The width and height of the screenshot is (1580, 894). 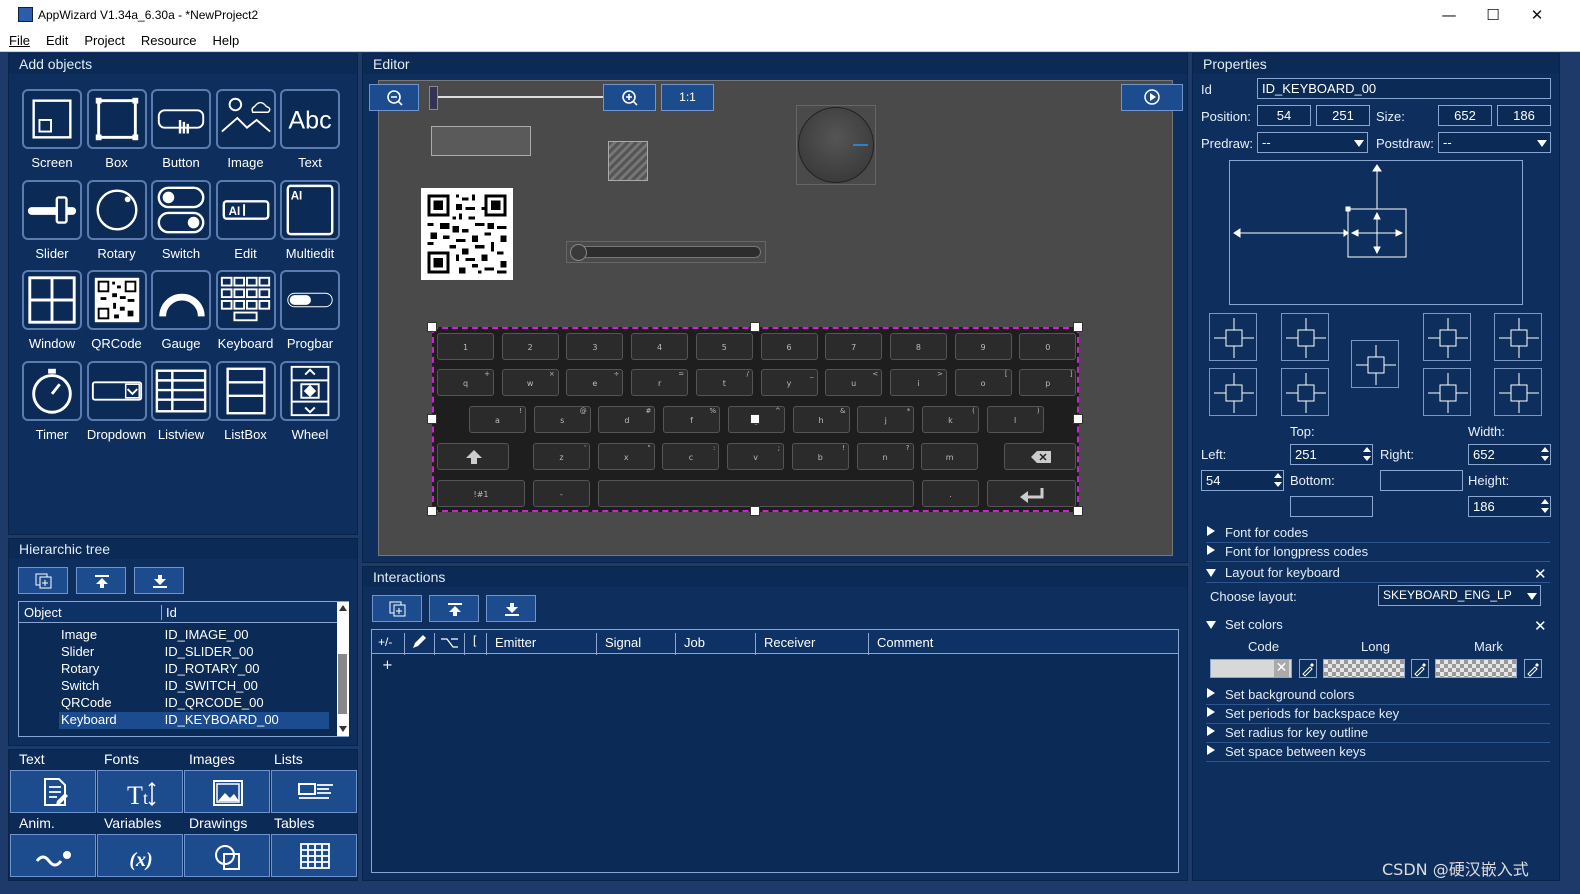 I want to click on key: b!, so click(x=820, y=456).